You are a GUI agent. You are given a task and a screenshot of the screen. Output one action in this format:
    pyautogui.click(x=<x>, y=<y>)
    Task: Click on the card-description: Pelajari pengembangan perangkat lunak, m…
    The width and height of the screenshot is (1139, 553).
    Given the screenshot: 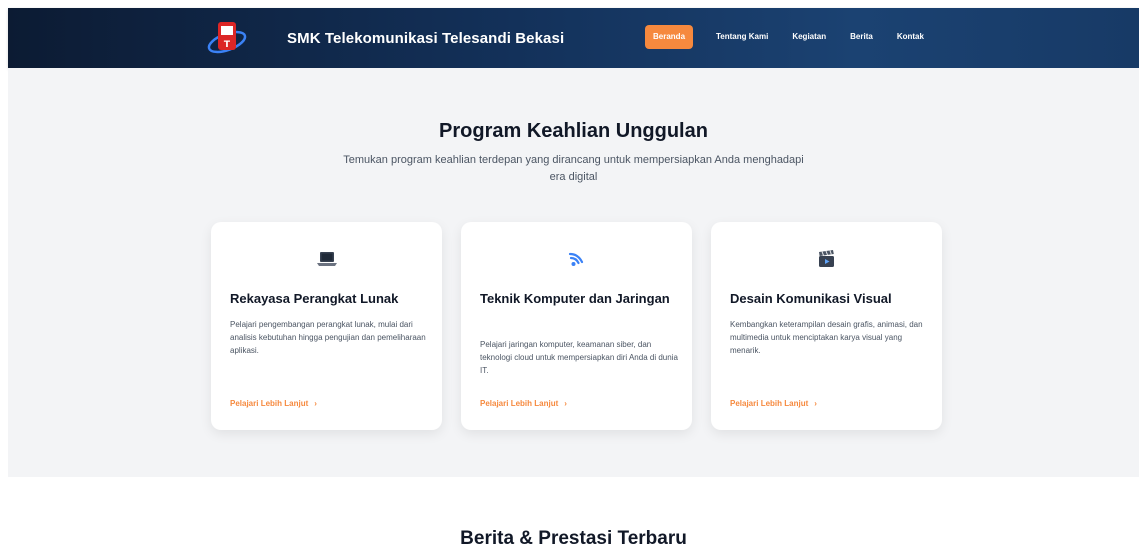 What is the action you would take?
    pyautogui.click(x=328, y=337)
    